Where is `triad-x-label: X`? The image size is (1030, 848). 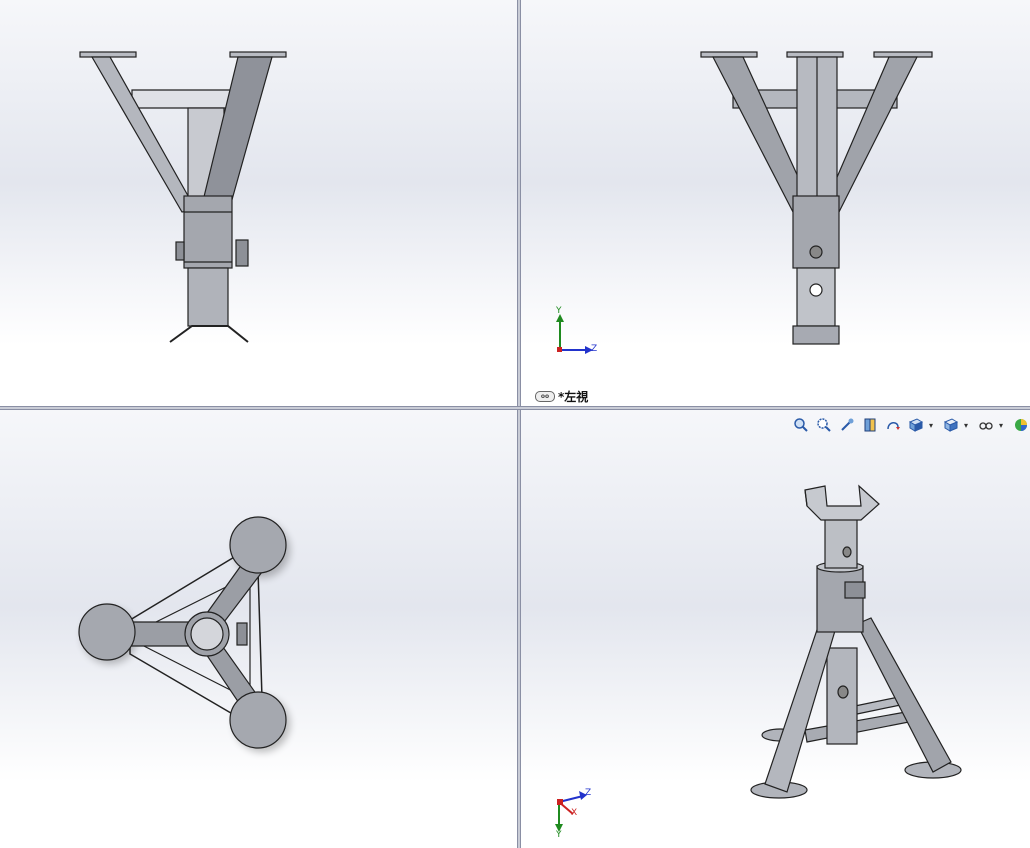 triad-x-label: X is located at coordinates (574, 813).